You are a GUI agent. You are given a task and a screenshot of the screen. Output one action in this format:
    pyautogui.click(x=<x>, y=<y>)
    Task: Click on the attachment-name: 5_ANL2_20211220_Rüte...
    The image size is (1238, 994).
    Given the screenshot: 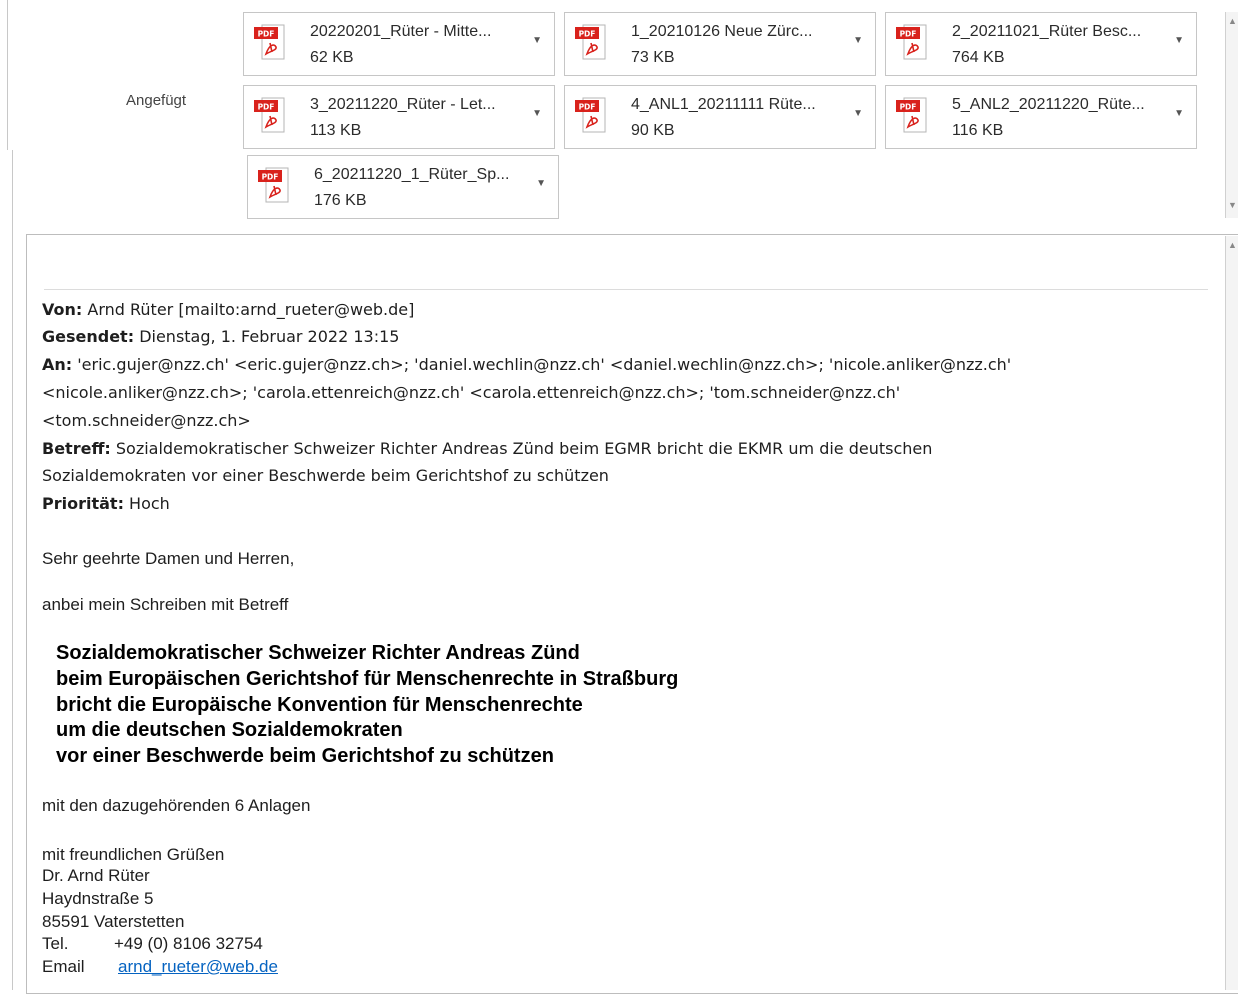 What is the action you would take?
    pyautogui.click(x=1048, y=104)
    